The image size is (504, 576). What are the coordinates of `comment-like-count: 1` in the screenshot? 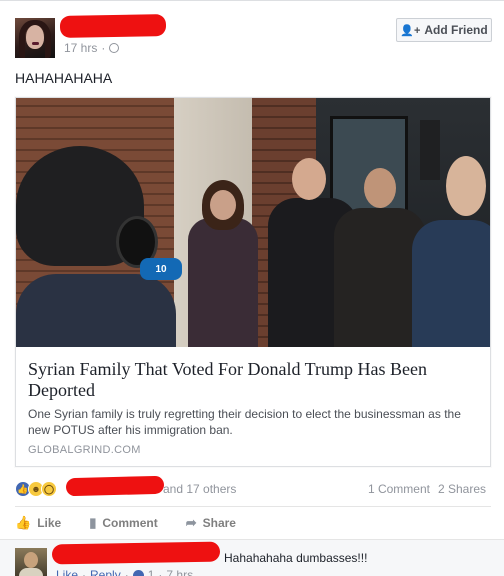 It's located at (151, 572).